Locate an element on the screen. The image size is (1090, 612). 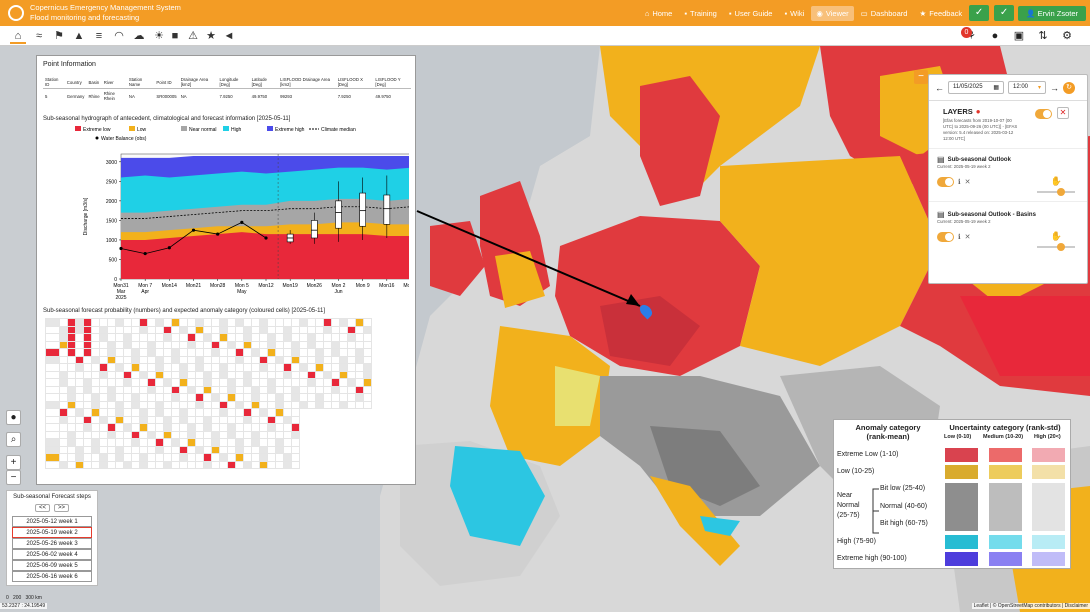
layers-toggle is located at coordinates (1043, 114).